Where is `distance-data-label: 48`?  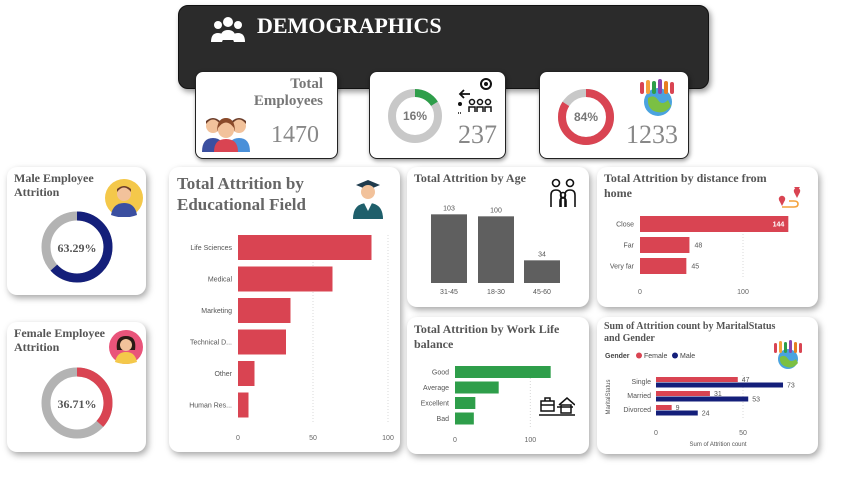 distance-data-label: 48 is located at coordinates (698, 246).